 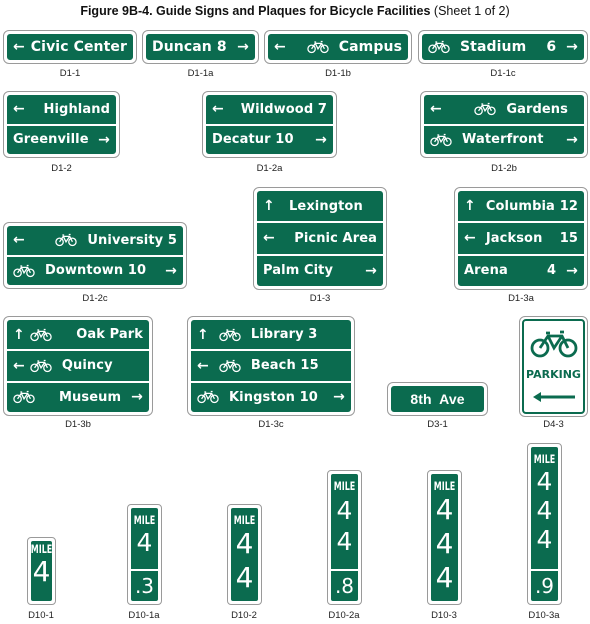 I want to click on sign-row: ← Highland, so click(x=61, y=109).